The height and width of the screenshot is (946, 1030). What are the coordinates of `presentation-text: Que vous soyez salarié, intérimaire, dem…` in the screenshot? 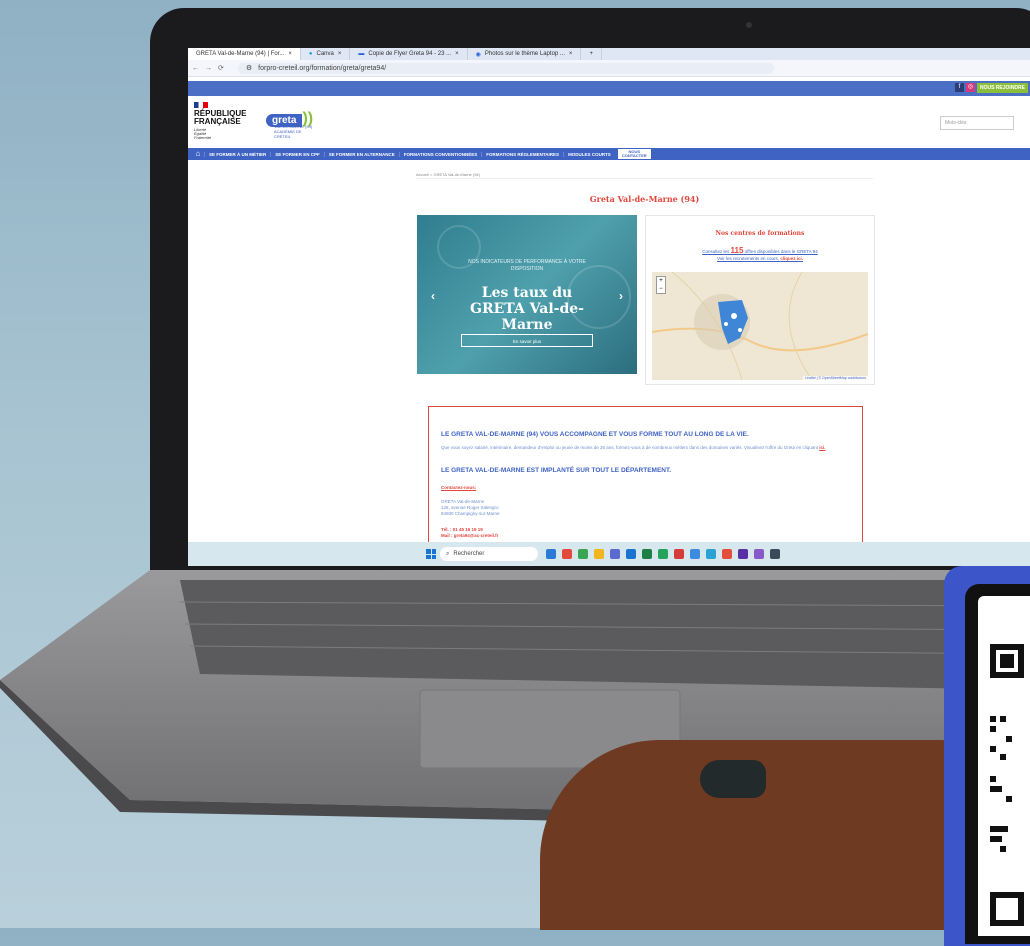 It's located at (633, 447).